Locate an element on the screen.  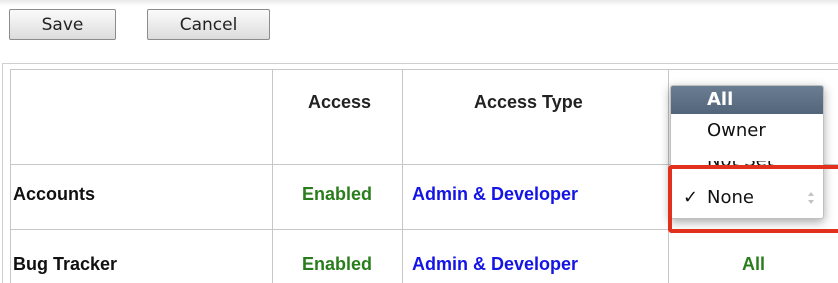
dropdown-option-owner: Owner is located at coordinates (747, 131).